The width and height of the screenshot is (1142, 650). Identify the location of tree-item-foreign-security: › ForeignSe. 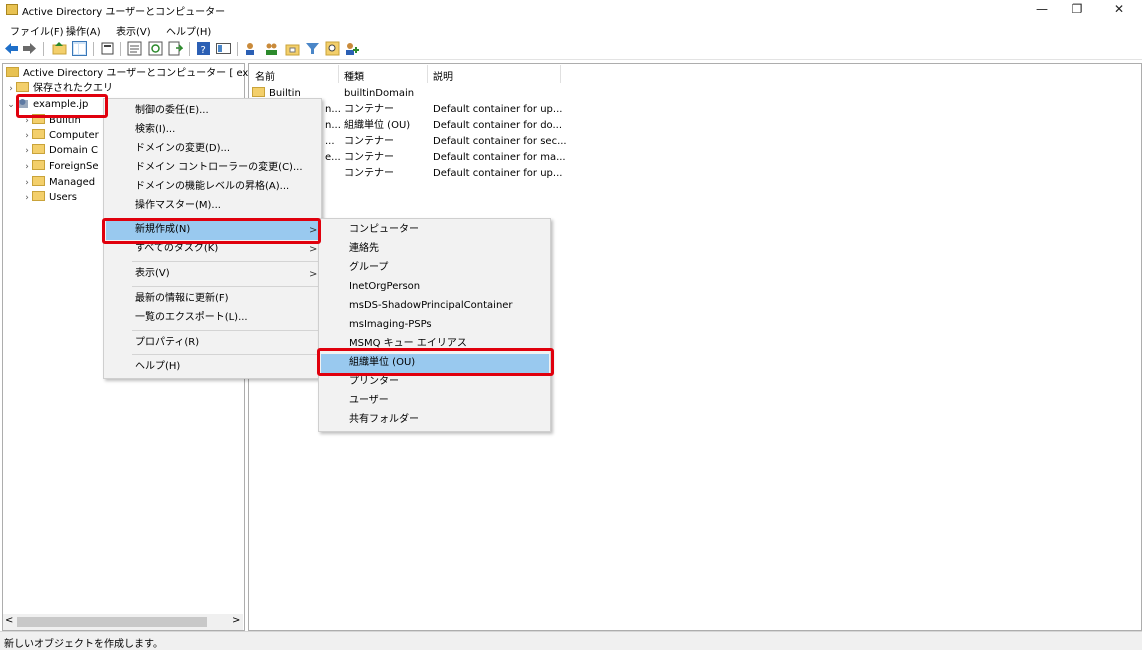
(60, 166).